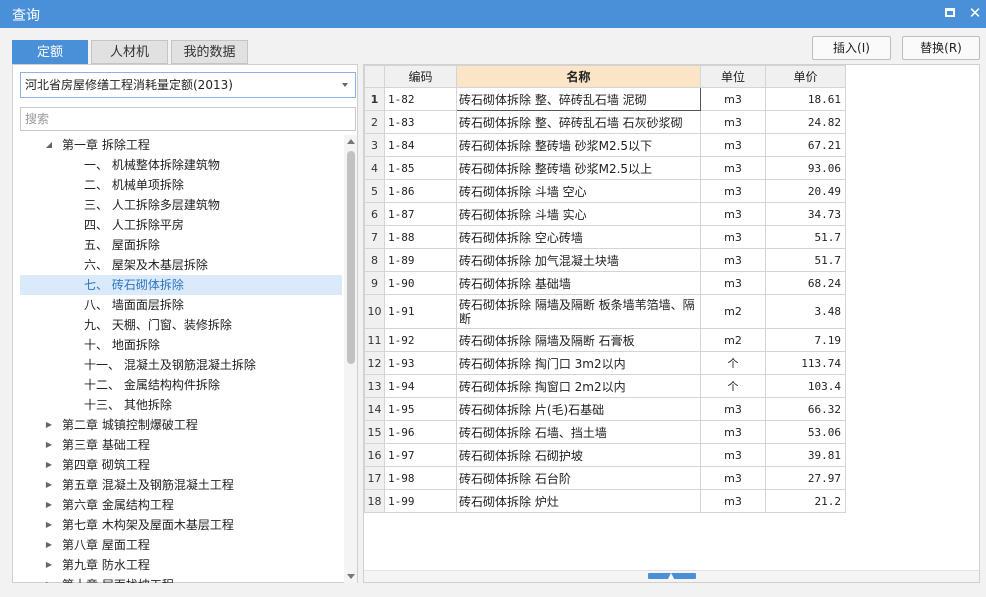  I want to click on name-cell: 砖石砌体拆除 片(毛)石基础, so click(578, 409).